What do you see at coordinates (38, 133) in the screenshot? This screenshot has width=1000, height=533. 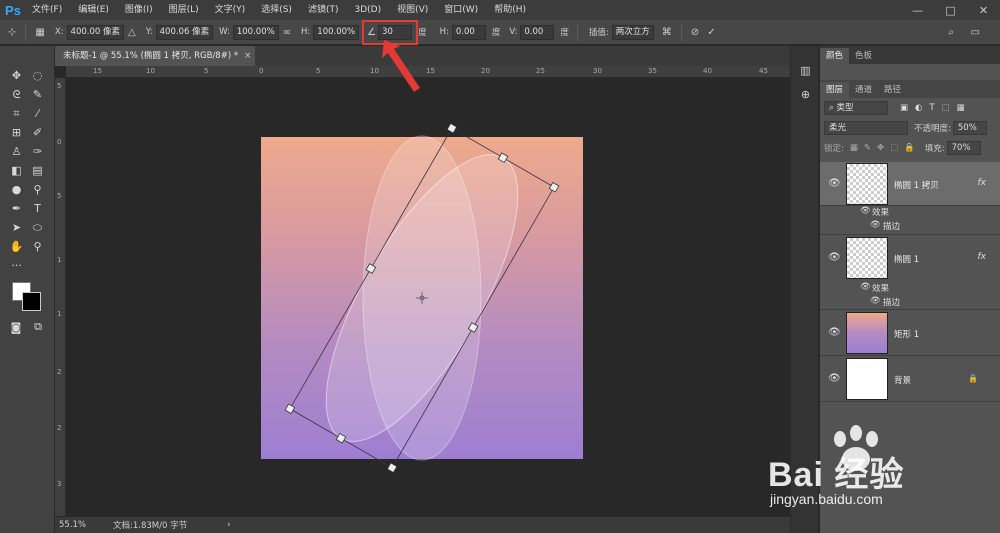 I see `brush-tool-icon: ✐` at bounding box center [38, 133].